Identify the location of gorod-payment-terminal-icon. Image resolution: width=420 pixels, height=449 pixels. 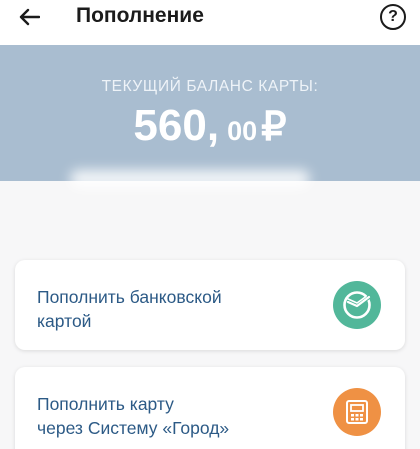
(357, 412).